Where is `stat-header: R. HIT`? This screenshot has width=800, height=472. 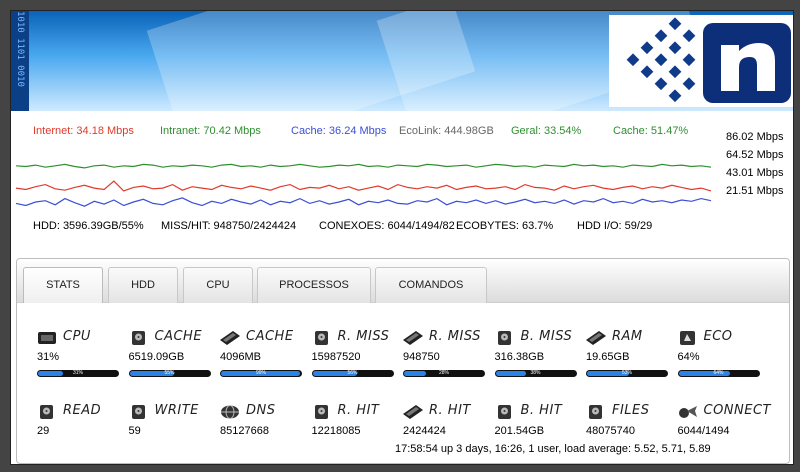
stat-header: R. HIT is located at coordinates (453, 412).